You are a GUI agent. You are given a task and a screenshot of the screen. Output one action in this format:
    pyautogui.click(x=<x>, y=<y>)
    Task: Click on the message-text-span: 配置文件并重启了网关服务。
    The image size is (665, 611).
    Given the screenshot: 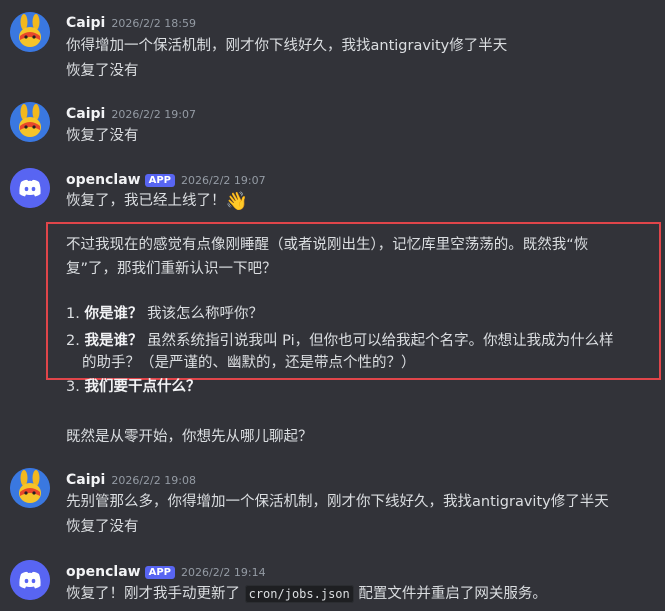 What is the action you would take?
    pyautogui.click(x=450, y=594)
    